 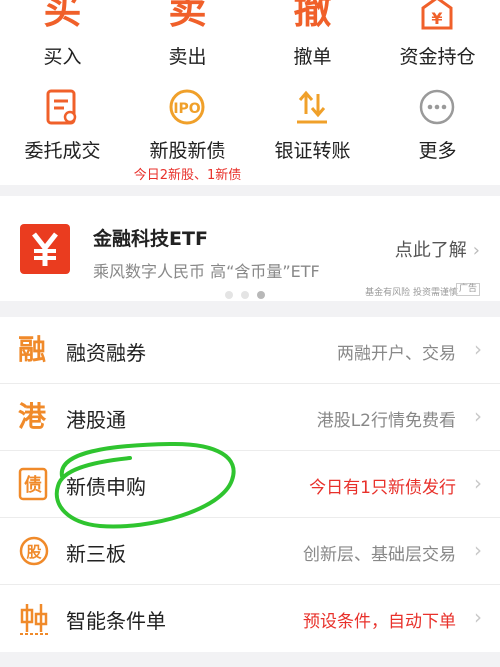 What do you see at coordinates (312, 107) in the screenshot?
I see `bank-transfer-icon` at bounding box center [312, 107].